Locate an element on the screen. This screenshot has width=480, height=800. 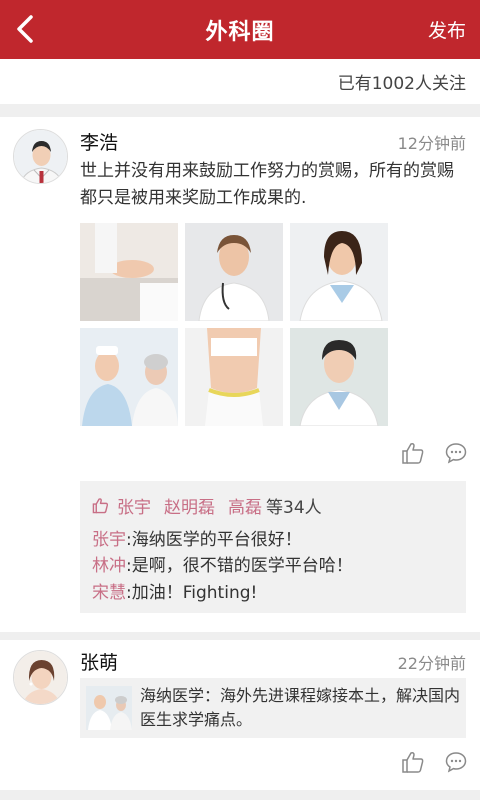
comment-line: 张宇:海纳医学的平台很好！ is located at coordinates (197, 537).